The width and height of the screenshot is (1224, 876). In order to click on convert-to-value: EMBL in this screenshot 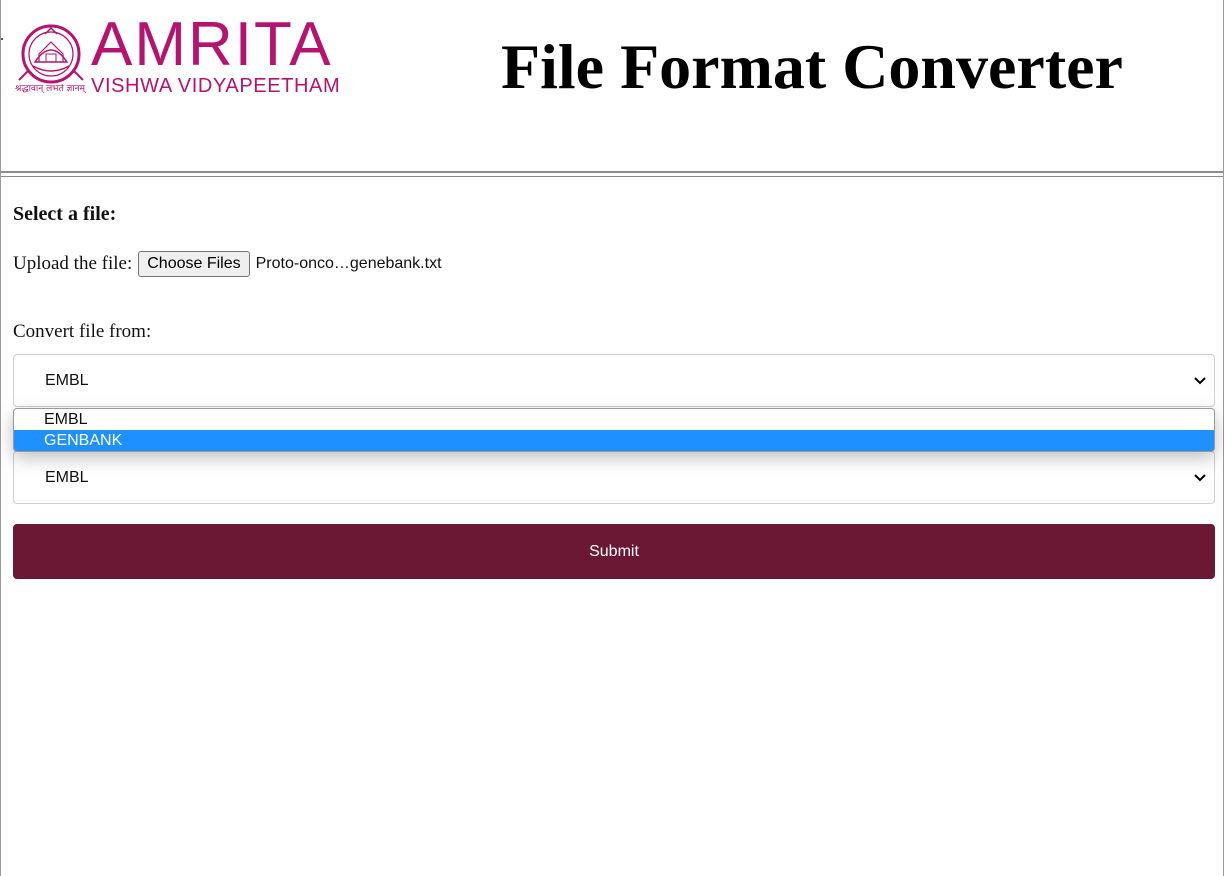, I will do `click(67, 477)`.